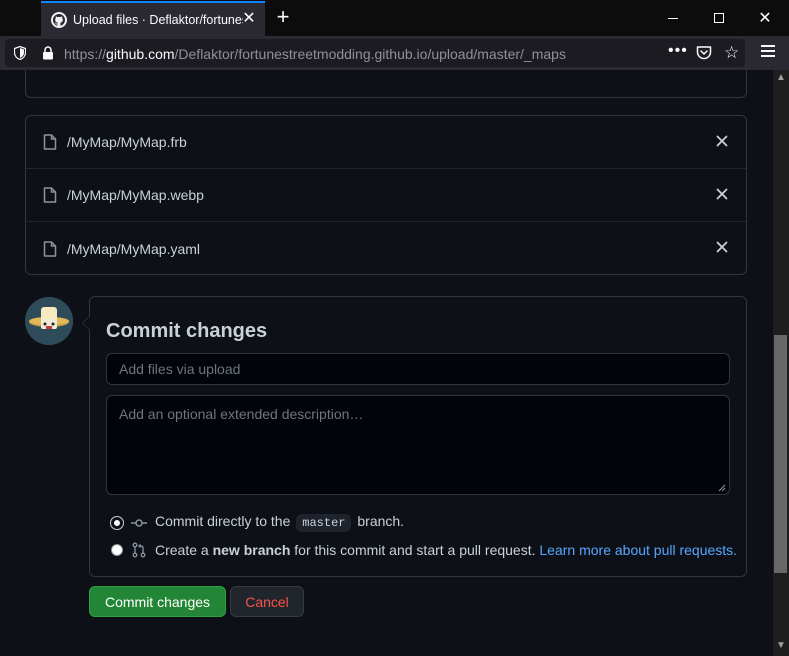 The width and height of the screenshot is (789, 656). What do you see at coordinates (187, 331) in the screenshot?
I see `commit-title: Commit changes` at bounding box center [187, 331].